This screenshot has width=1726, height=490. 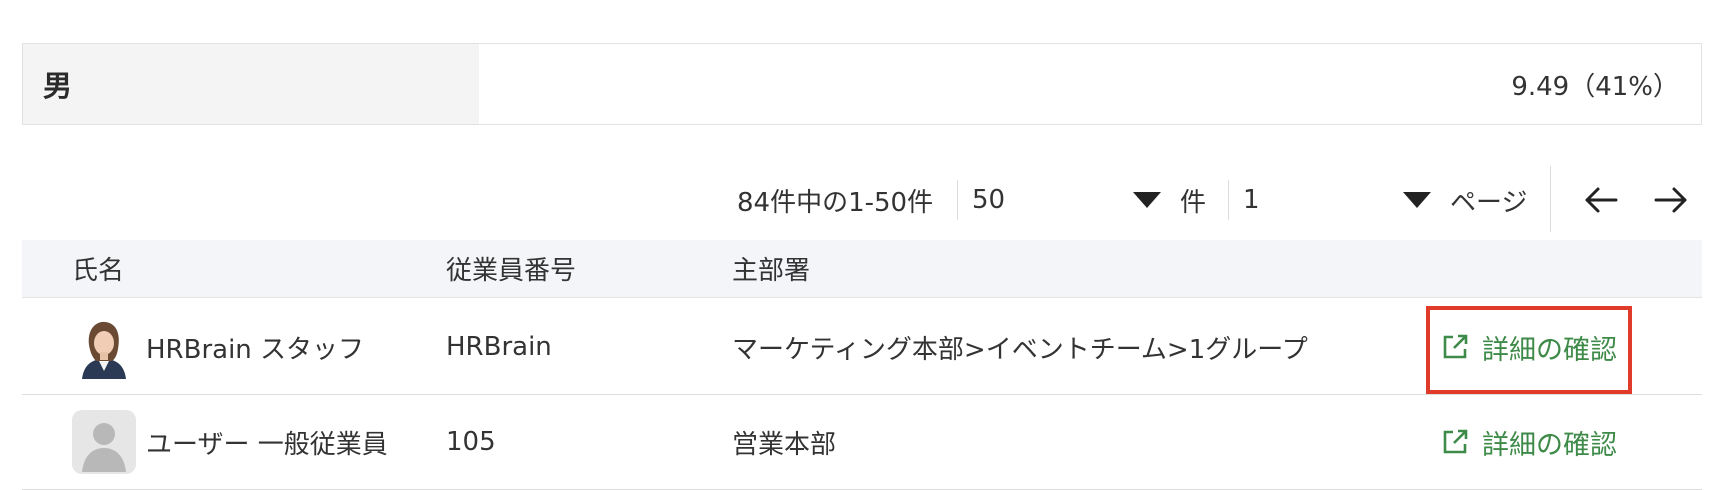 What do you see at coordinates (267, 444) in the screenshot?
I see `employee-name: ユーザー 一般従業員` at bounding box center [267, 444].